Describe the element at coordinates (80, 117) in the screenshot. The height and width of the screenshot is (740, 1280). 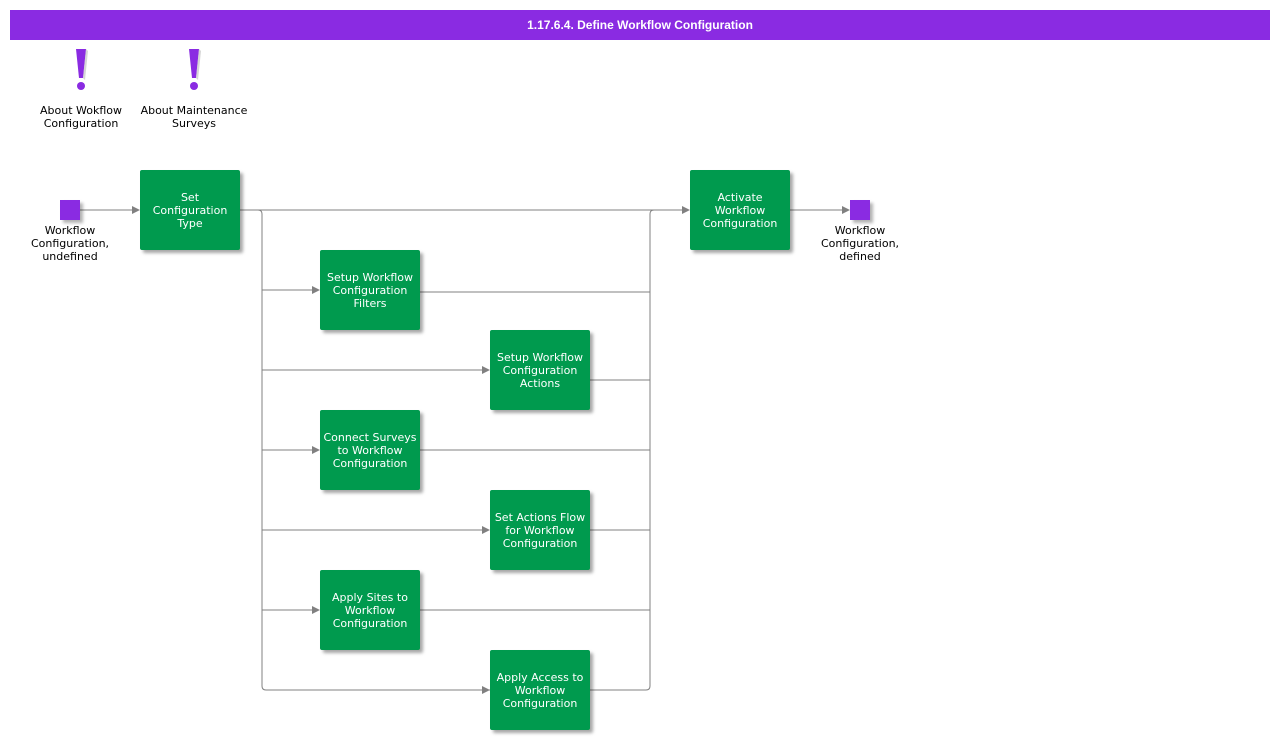
I see `note-label: About Wokflow Configuration` at that location.